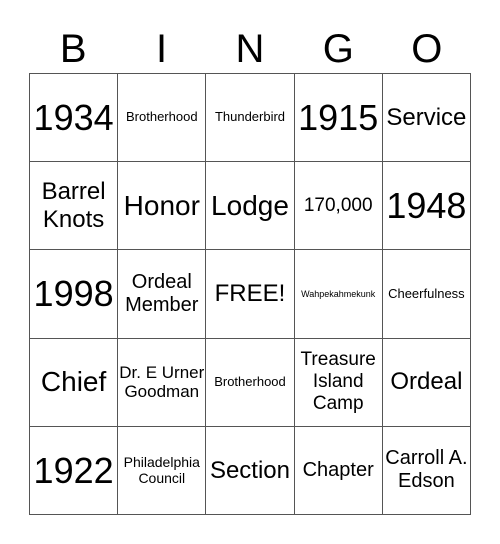 Image resolution: width=500 pixels, height=544 pixels. I want to click on bingo-cell: Ordeal, so click(426, 382).